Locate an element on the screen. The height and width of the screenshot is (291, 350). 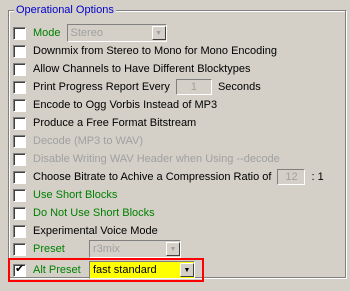
preset-value: r3mix is located at coordinates (106, 249).